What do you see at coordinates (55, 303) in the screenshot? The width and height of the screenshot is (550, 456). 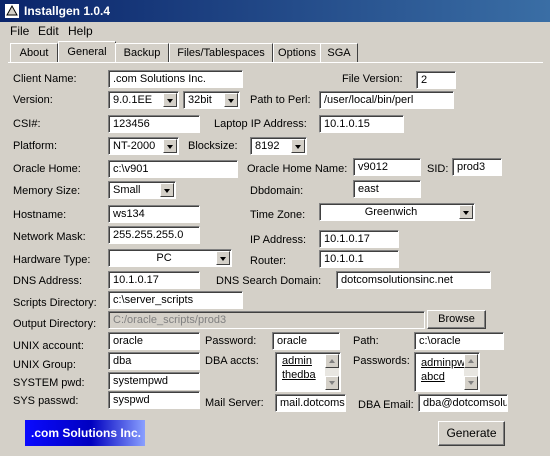 I see `scripts-directory-label: Scripts Directory:` at bounding box center [55, 303].